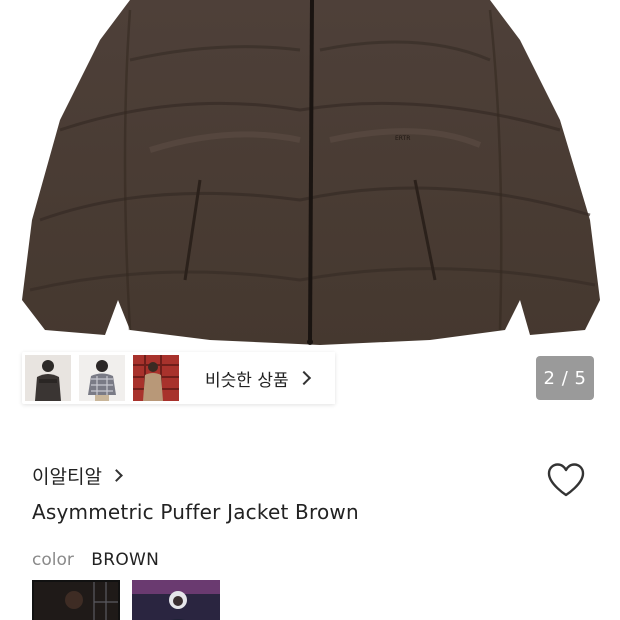 The height and width of the screenshot is (620, 620). I want to click on similar-products-label: 비슷한 상품, so click(247, 380).